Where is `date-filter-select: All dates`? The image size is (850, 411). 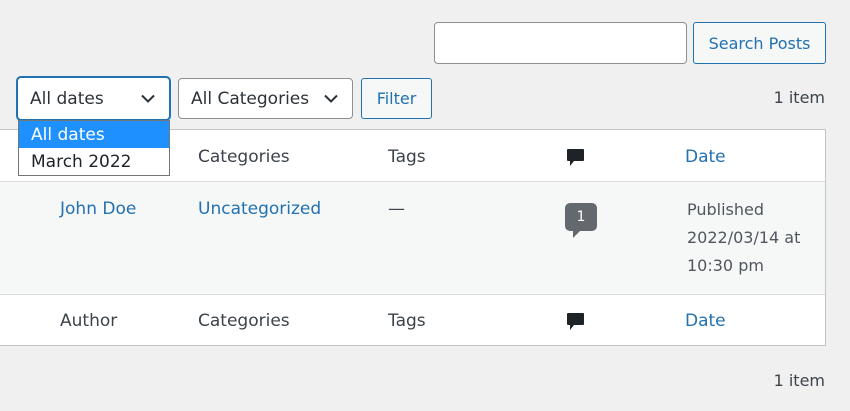 date-filter-select: All dates is located at coordinates (93, 98).